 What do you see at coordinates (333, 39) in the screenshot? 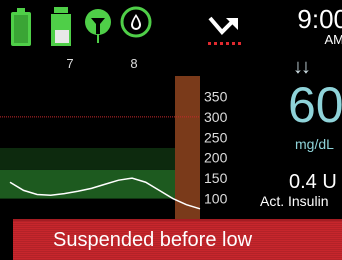
I see `clock-ampm: AM` at bounding box center [333, 39].